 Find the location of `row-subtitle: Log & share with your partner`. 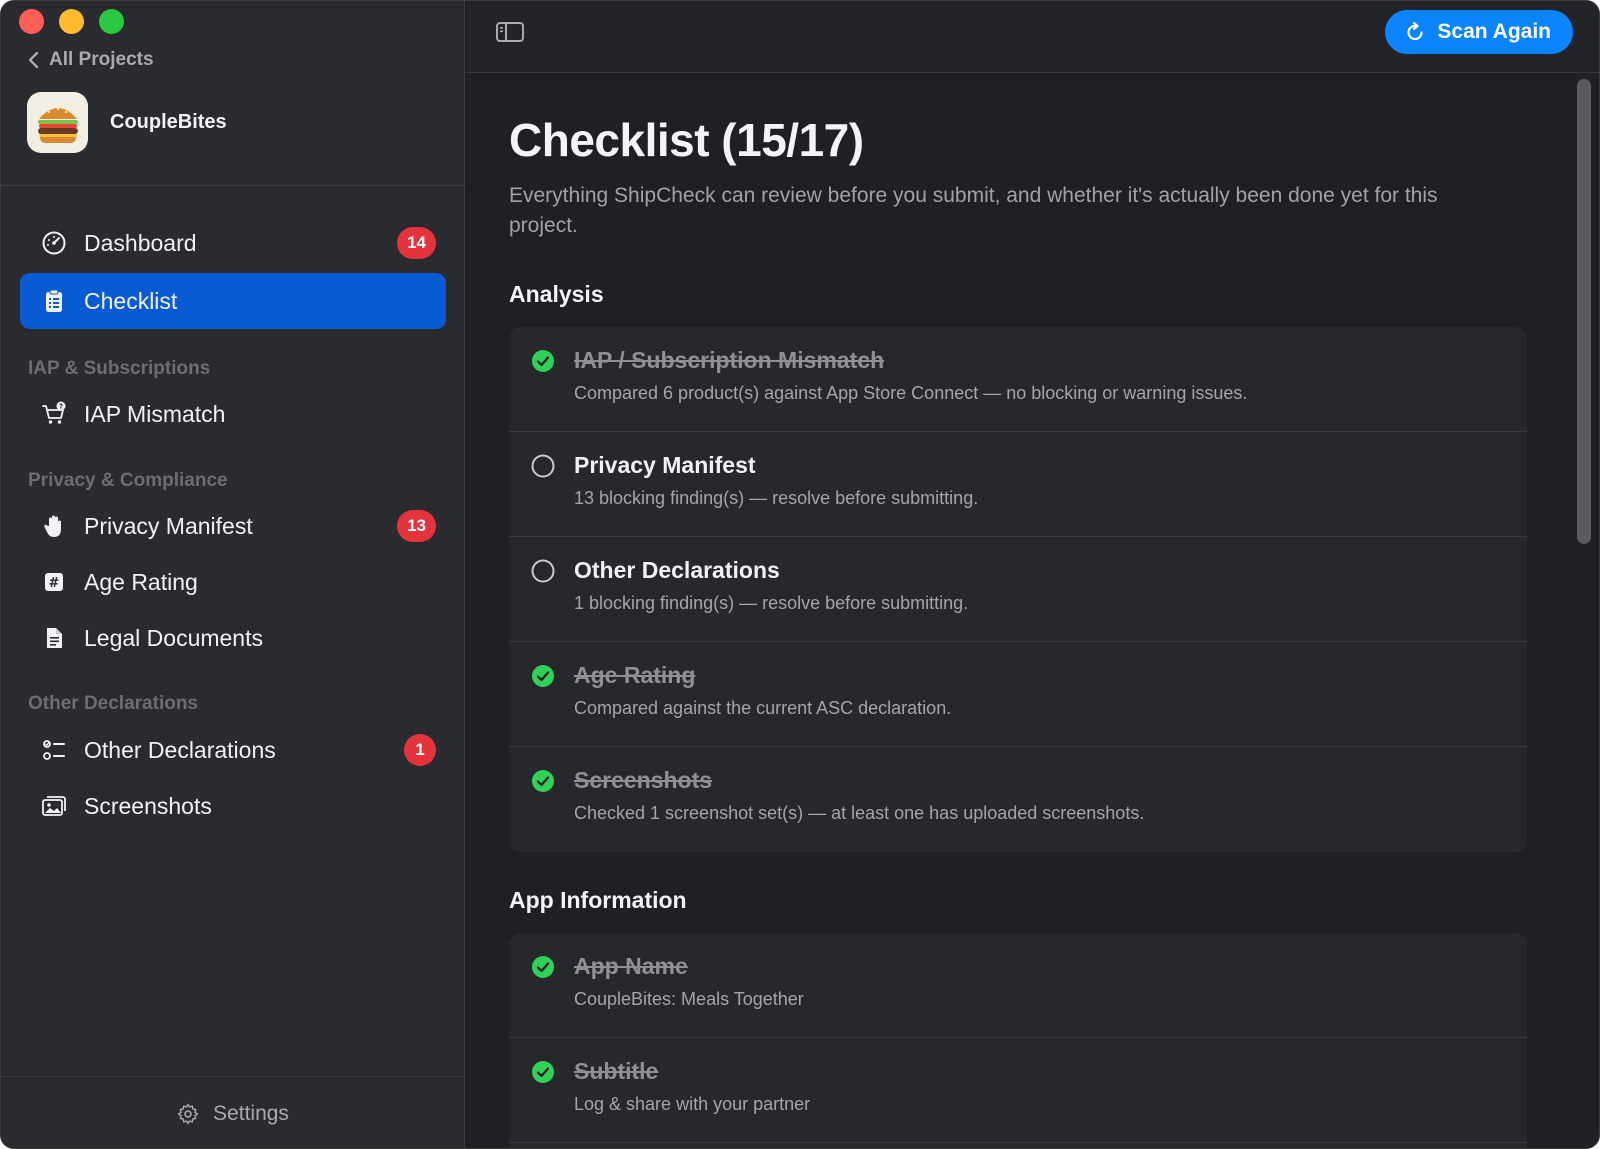

row-subtitle: Log & share with your partner is located at coordinates (692, 1104).